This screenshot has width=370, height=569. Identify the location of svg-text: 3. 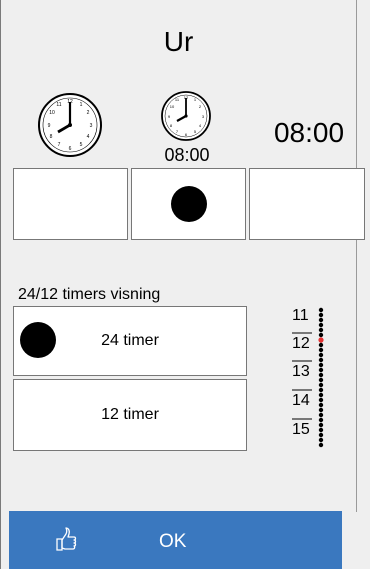
(91, 126).